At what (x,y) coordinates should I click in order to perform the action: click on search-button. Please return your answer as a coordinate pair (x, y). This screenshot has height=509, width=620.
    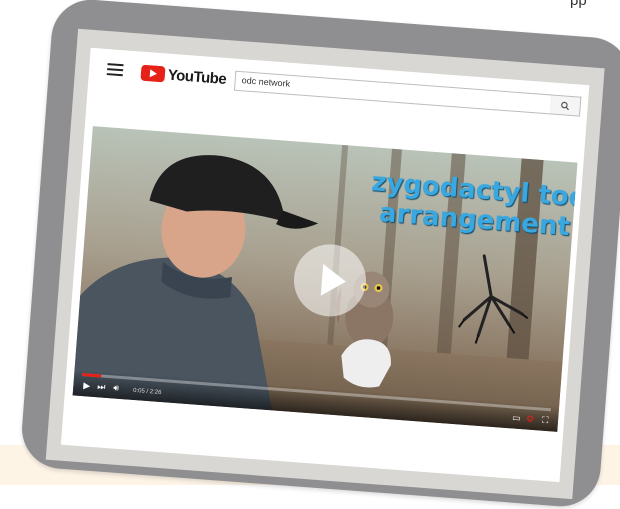
    Looking at the image, I should click on (566, 105).